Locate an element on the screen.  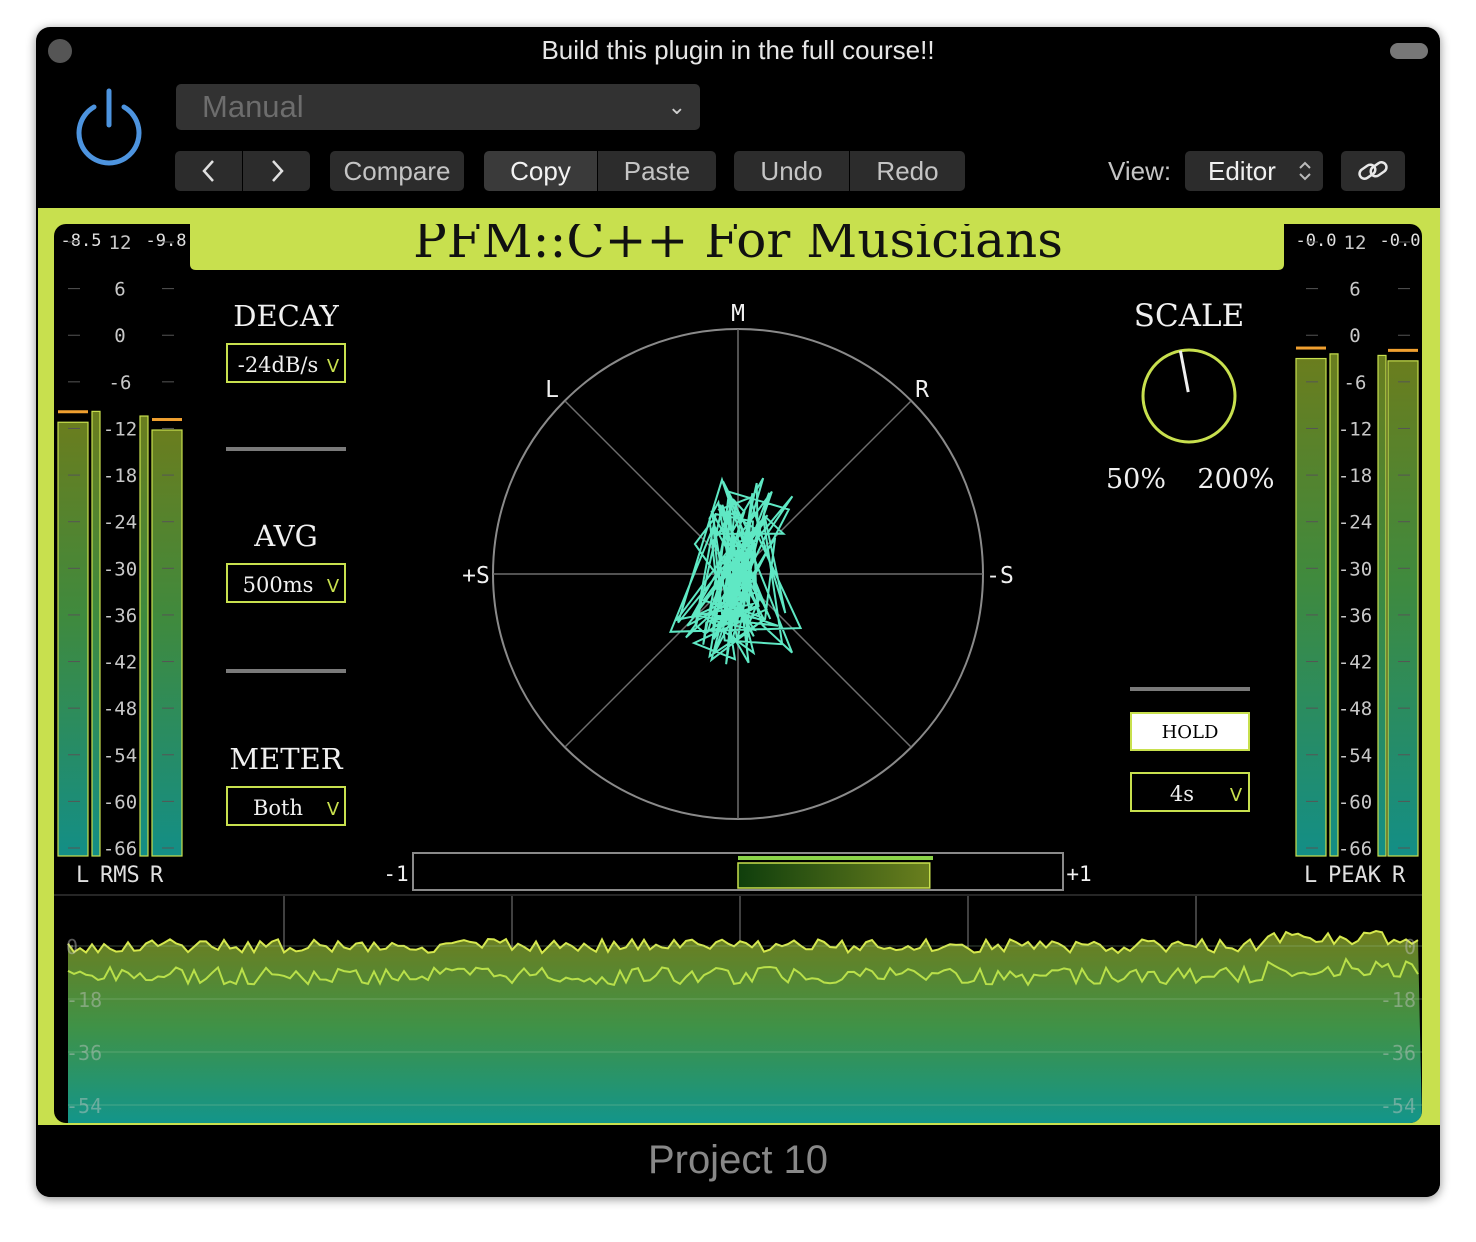
rms-scale-tick: -60 is located at coordinates (120, 802).